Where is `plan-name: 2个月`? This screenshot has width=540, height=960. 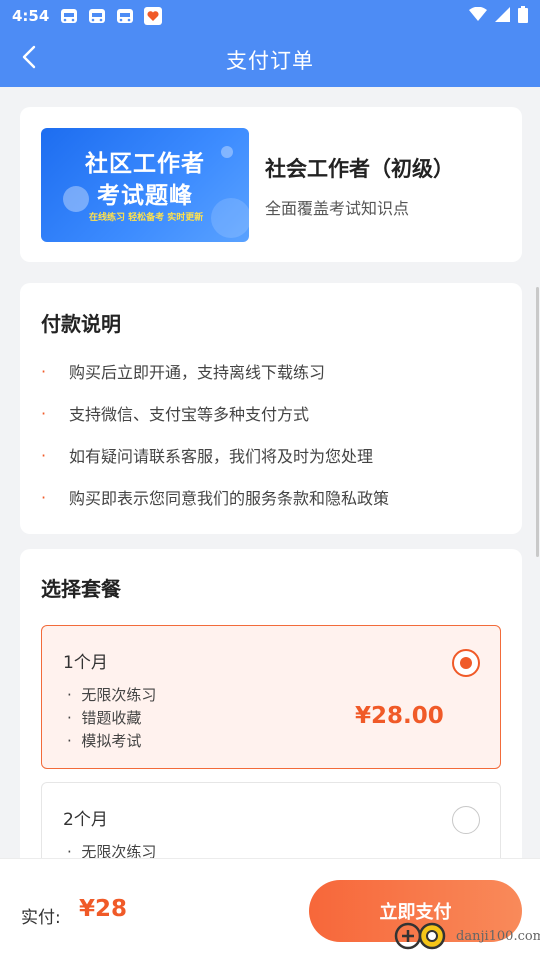
plan-name: 2个月 is located at coordinates (85, 820).